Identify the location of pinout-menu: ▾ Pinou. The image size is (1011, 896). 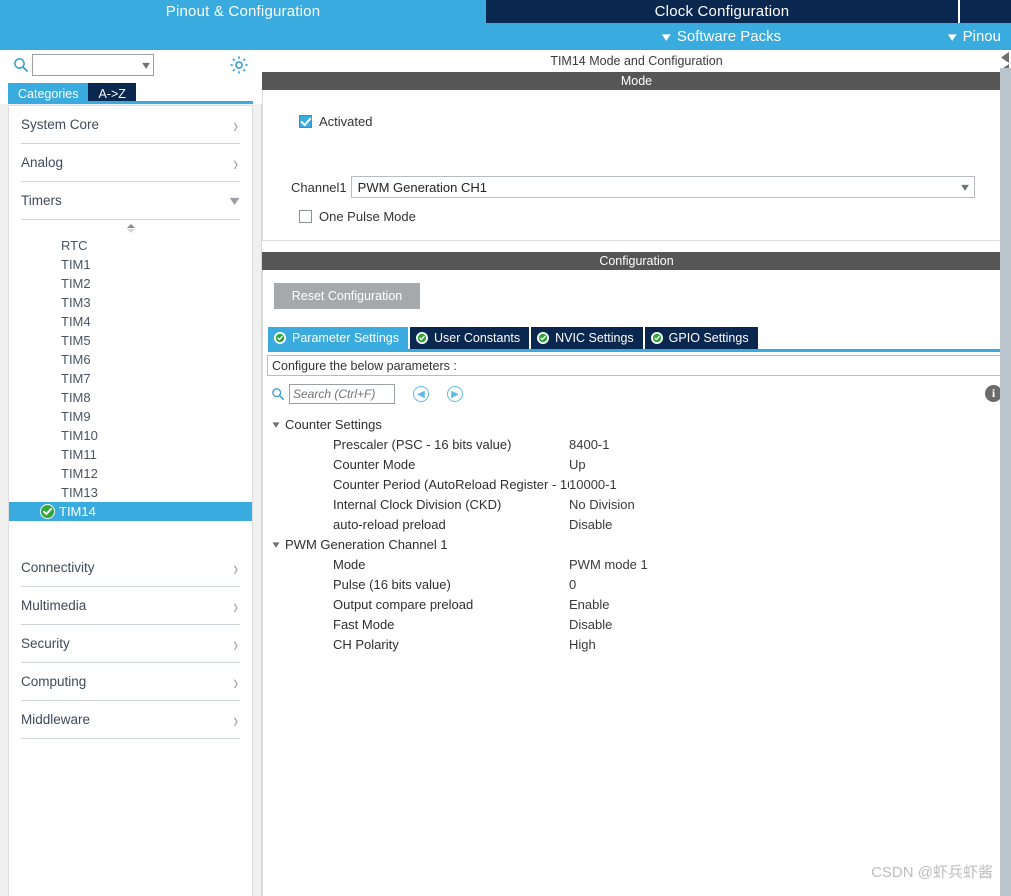
(974, 36).